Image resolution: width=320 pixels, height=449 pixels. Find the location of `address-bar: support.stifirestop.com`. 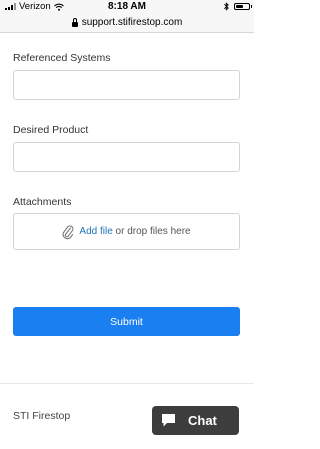

address-bar: support.stifirestop.com is located at coordinates (127, 23).